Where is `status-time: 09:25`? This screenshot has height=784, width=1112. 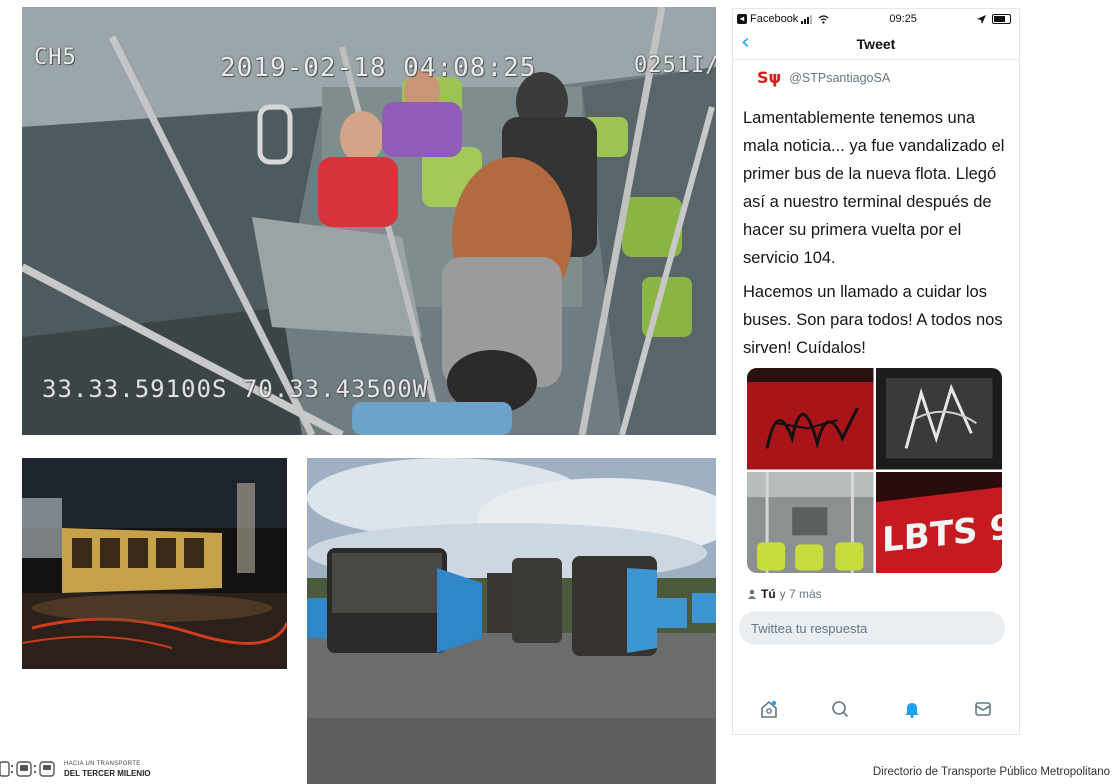 status-time: 09:25 is located at coordinates (903, 19).